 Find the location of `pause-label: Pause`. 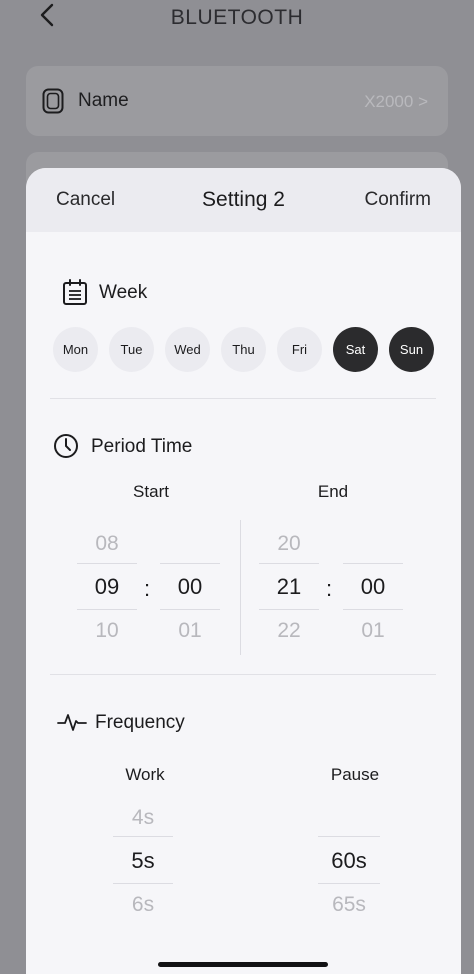

pause-label: Pause is located at coordinates (355, 774).